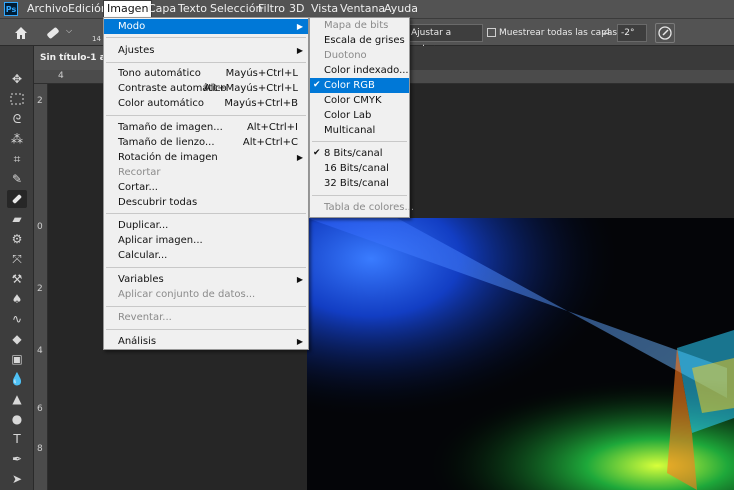 The width and height of the screenshot is (734, 490). Describe the element at coordinates (40, 351) in the screenshot. I see `ruler-tick-label: 4` at that location.